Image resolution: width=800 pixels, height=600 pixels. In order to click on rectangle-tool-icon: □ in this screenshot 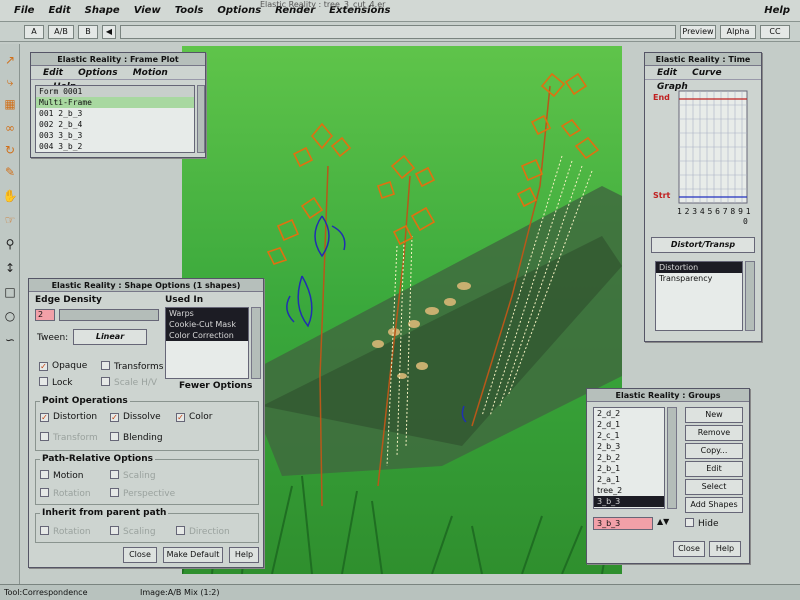, I will do `click(10, 292)`.